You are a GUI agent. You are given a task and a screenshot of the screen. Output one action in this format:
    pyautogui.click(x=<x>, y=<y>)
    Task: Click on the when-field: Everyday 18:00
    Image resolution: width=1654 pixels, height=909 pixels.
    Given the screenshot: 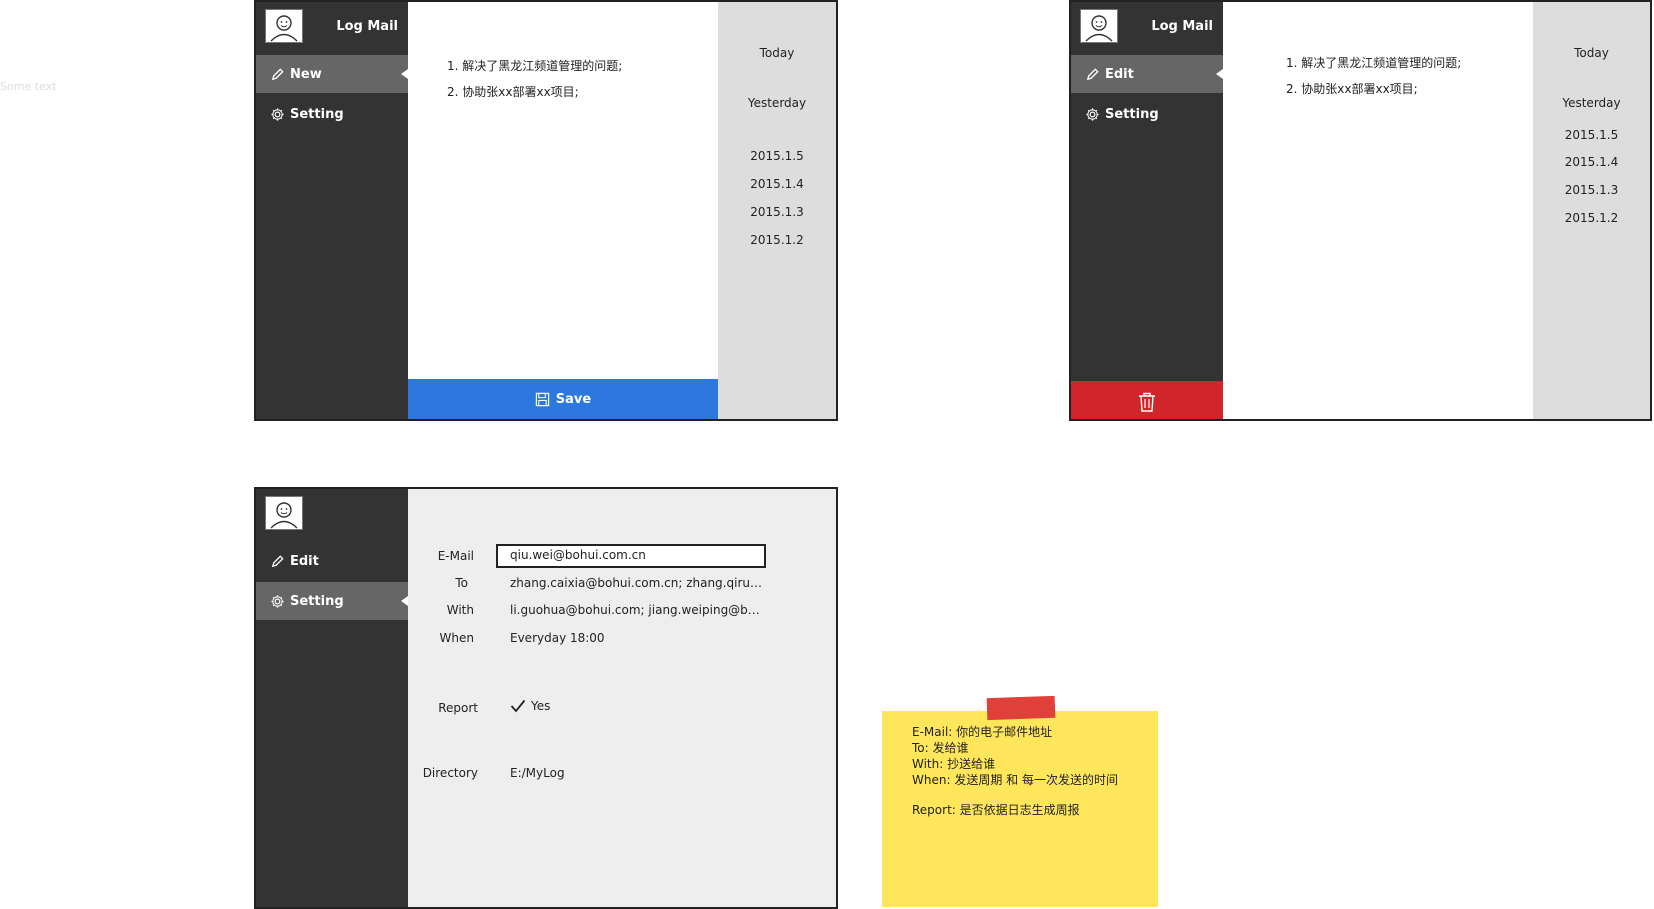 What is the action you would take?
    pyautogui.click(x=638, y=638)
    